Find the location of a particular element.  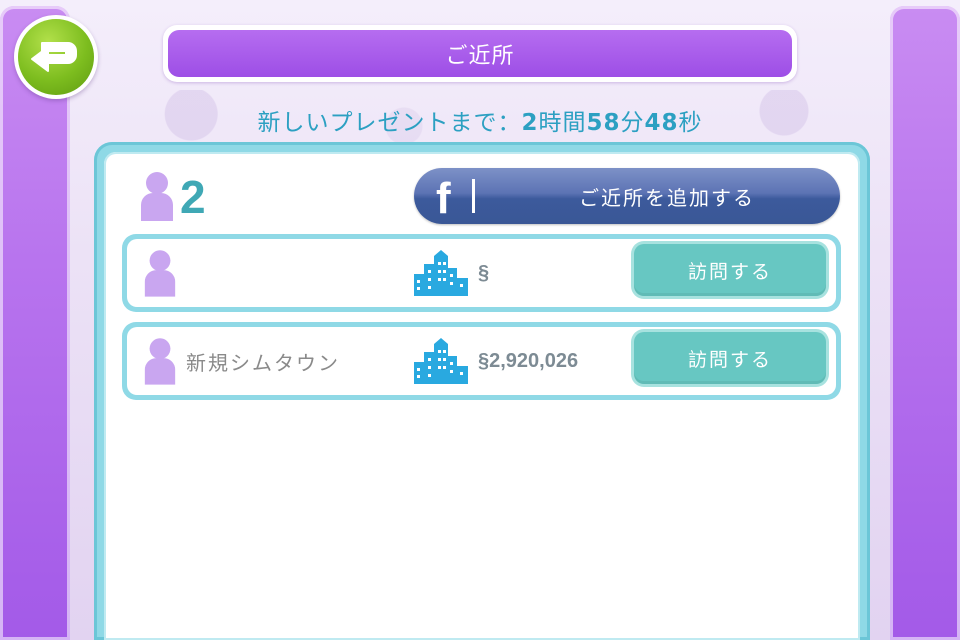

back-button is located at coordinates (56, 57).